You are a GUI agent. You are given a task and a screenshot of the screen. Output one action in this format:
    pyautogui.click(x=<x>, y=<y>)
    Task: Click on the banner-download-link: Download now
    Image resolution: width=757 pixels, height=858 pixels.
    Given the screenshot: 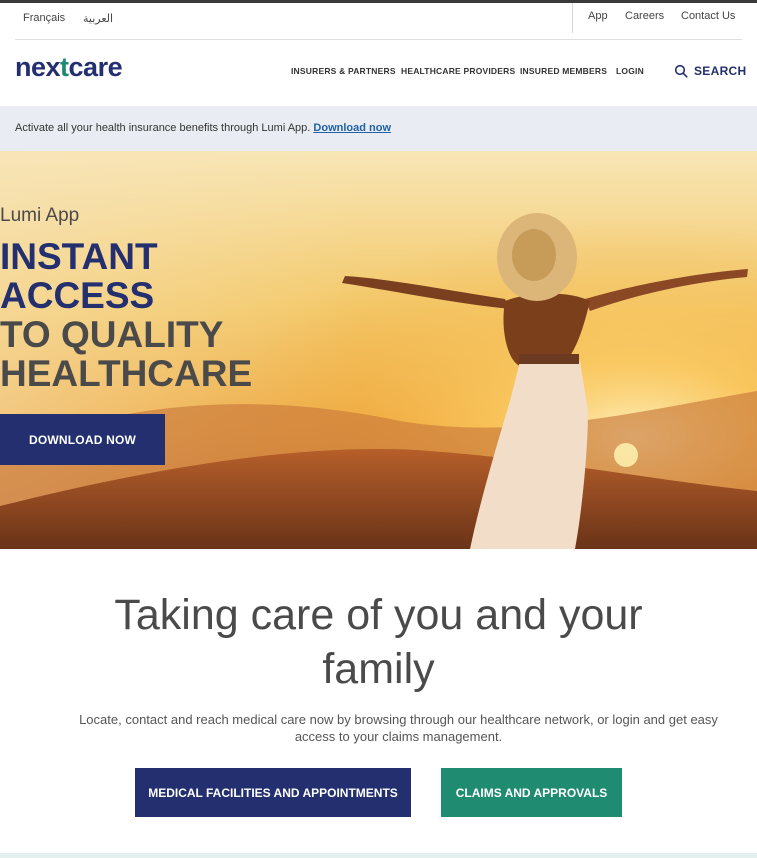 What is the action you would take?
    pyautogui.click(x=352, y=128)
    